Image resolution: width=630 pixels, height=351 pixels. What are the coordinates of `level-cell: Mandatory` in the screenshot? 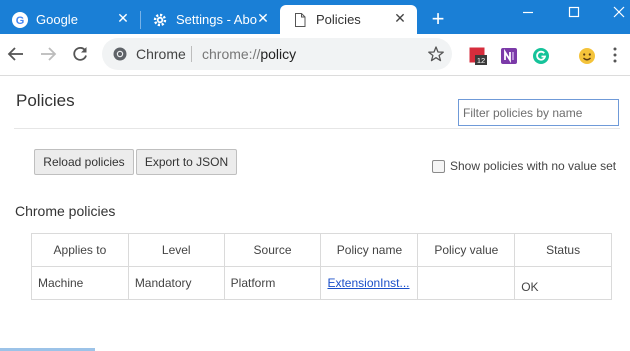 It's located at (176, 283).